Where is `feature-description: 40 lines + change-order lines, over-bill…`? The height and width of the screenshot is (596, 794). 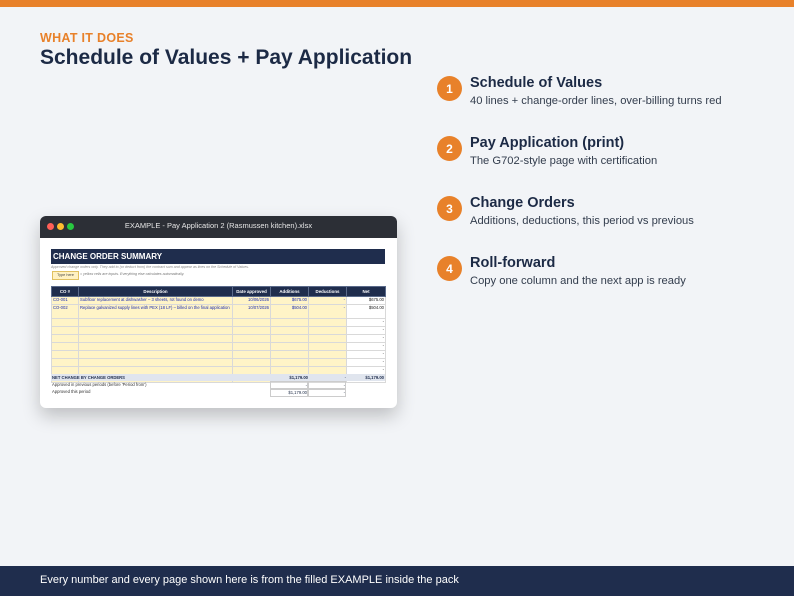
feature-description: 40 lines + change-order lines, over-bill… is located at coordinates (596, 101).